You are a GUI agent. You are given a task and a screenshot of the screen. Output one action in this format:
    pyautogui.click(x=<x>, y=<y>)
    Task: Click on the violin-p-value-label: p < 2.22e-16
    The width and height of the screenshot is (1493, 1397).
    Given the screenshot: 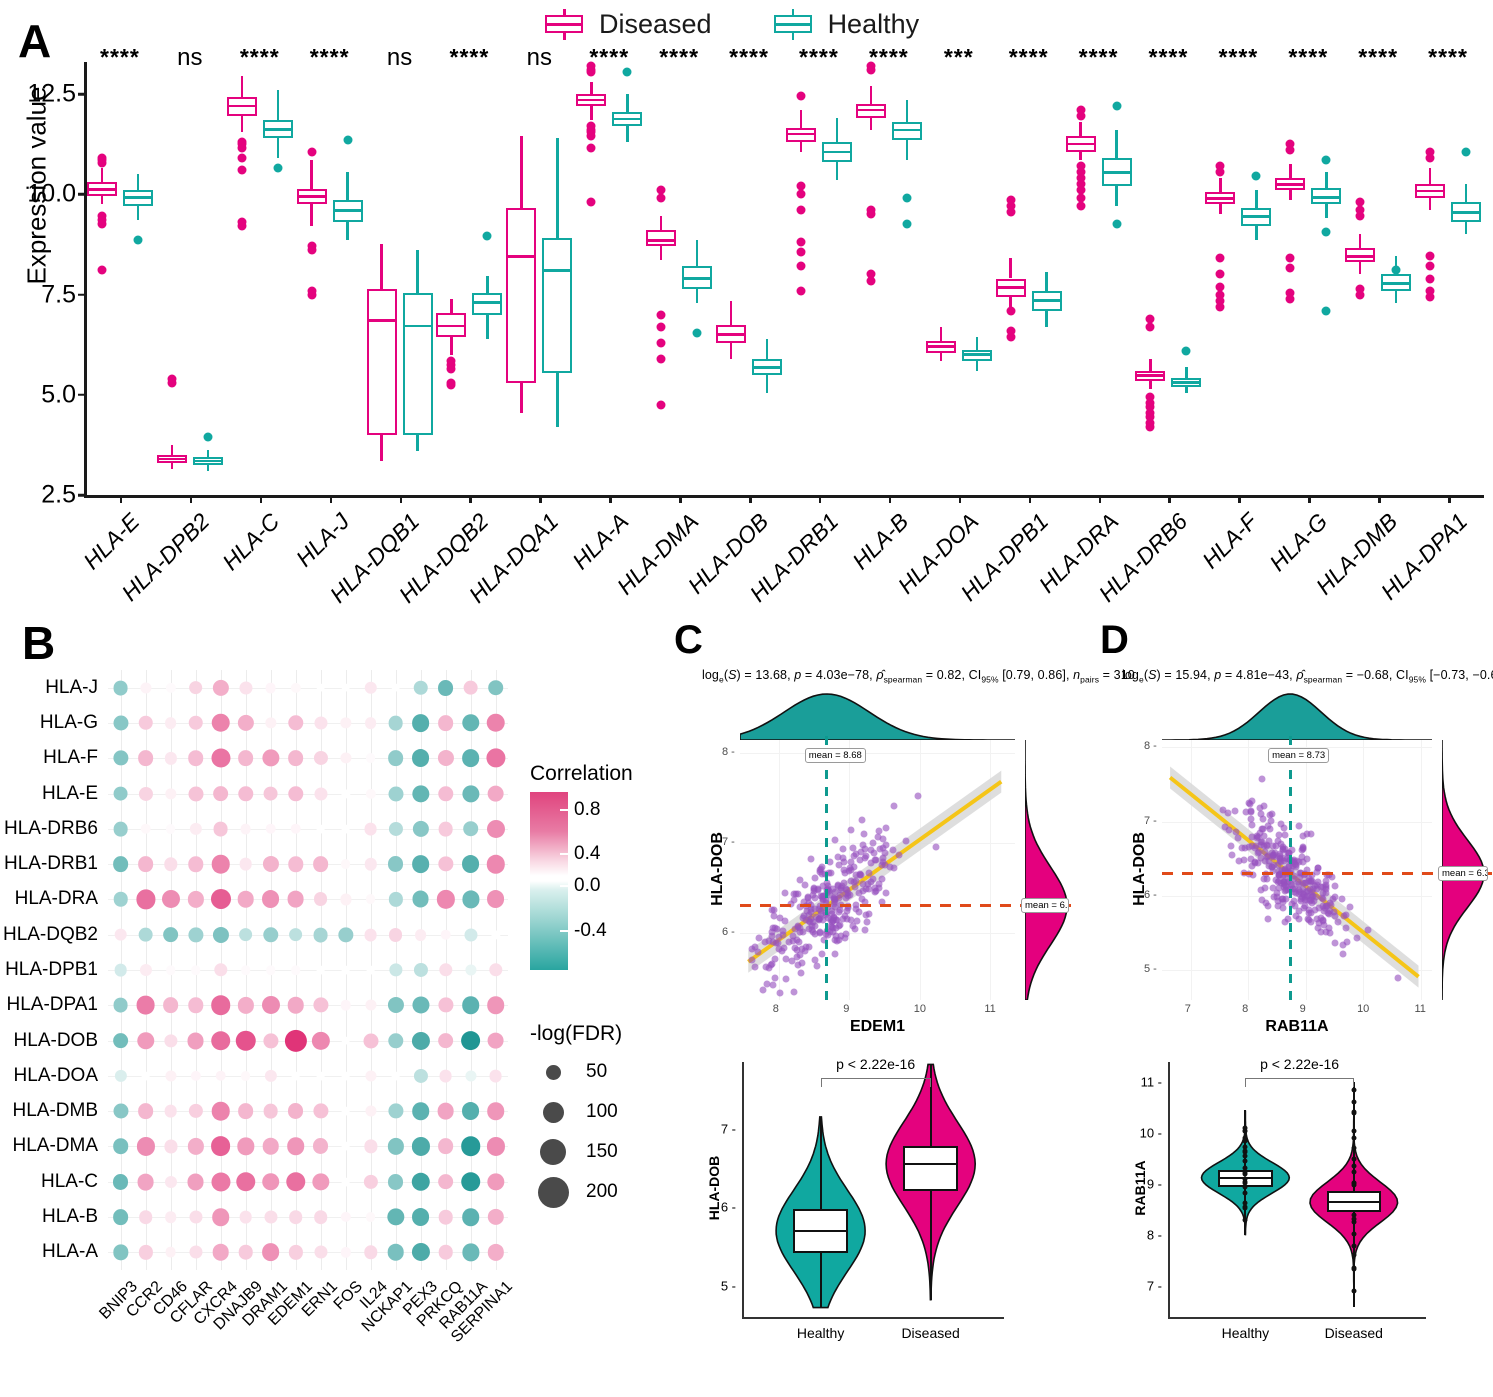 What is the action you would take?
    pyautogui.click(x=876, y=1064)
    